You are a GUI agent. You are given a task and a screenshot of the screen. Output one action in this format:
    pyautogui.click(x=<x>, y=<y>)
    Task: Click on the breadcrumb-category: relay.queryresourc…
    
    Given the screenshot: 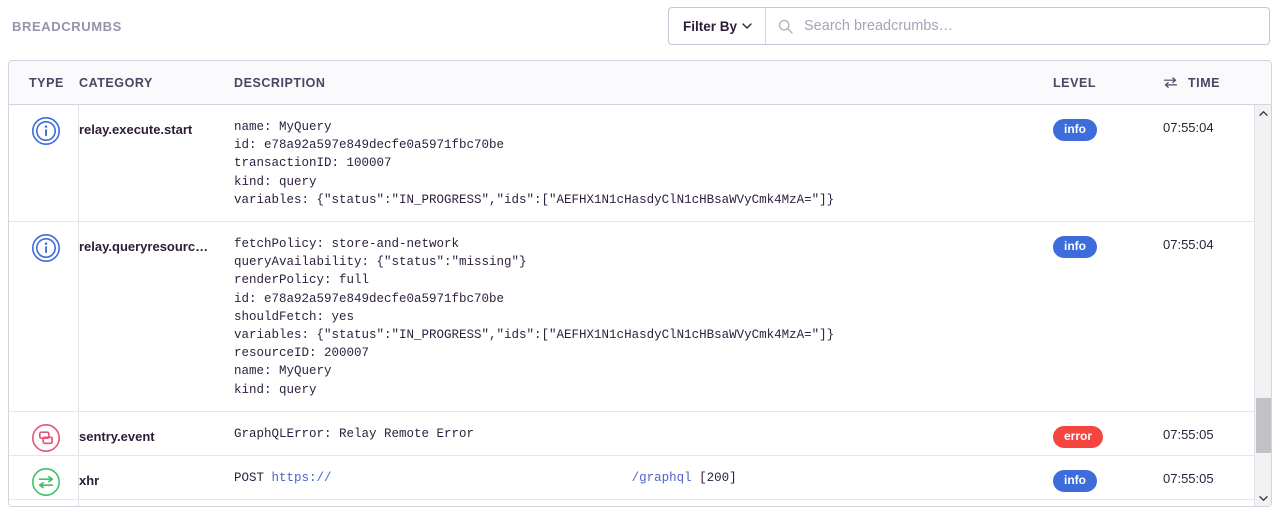 What is the action you would take?
    pyautogui.click(x=144, y=247)
    